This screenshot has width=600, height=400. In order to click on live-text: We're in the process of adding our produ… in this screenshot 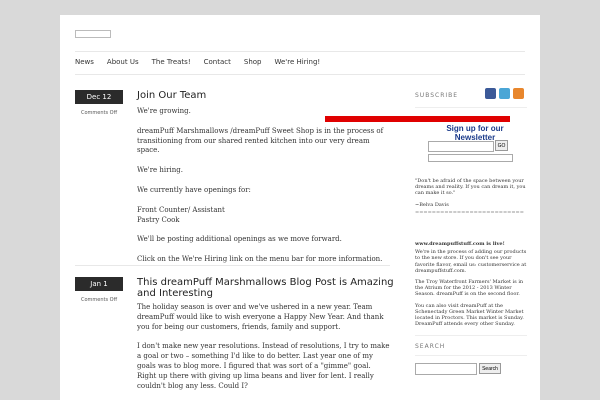, I will do `click(471, 261)`.